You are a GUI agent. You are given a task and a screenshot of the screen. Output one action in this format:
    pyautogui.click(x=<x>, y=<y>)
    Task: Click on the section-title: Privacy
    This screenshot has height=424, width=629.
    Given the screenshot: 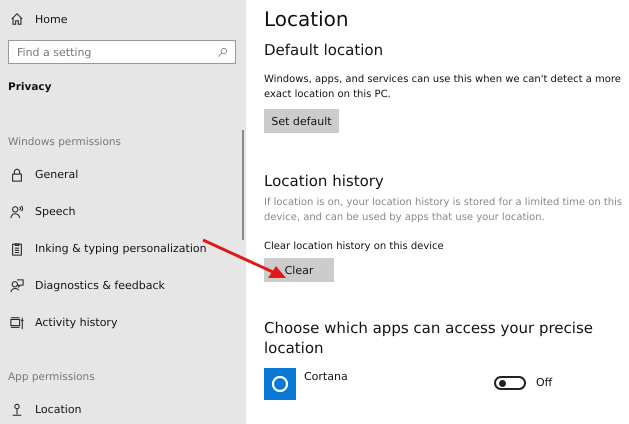 What is the action you would take?
    pyautogui.click(x=30, y=87)
    